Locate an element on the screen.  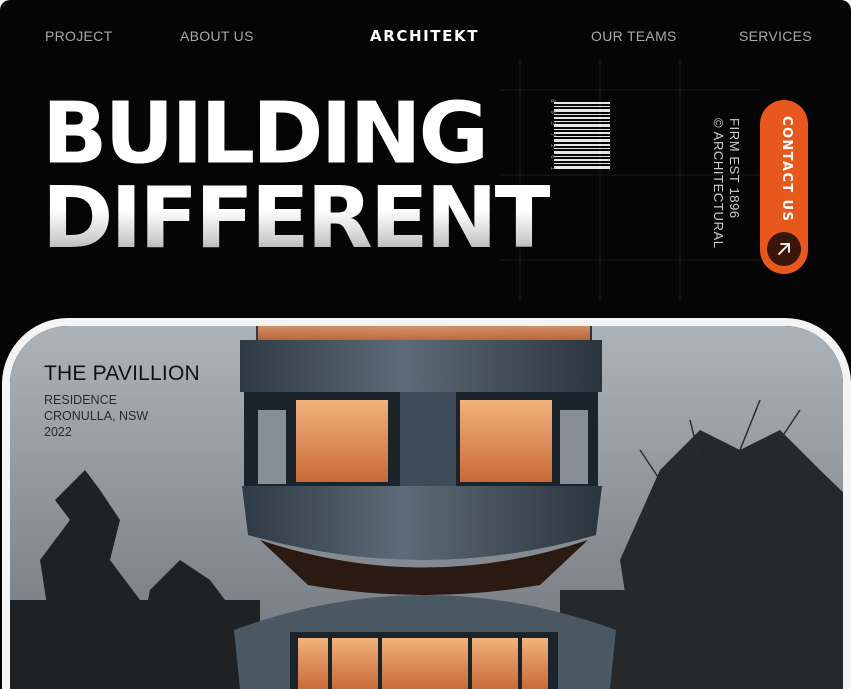
barcode-graphic: 8 9 3 7 2 6 1 is located at coordinates (576, 135).